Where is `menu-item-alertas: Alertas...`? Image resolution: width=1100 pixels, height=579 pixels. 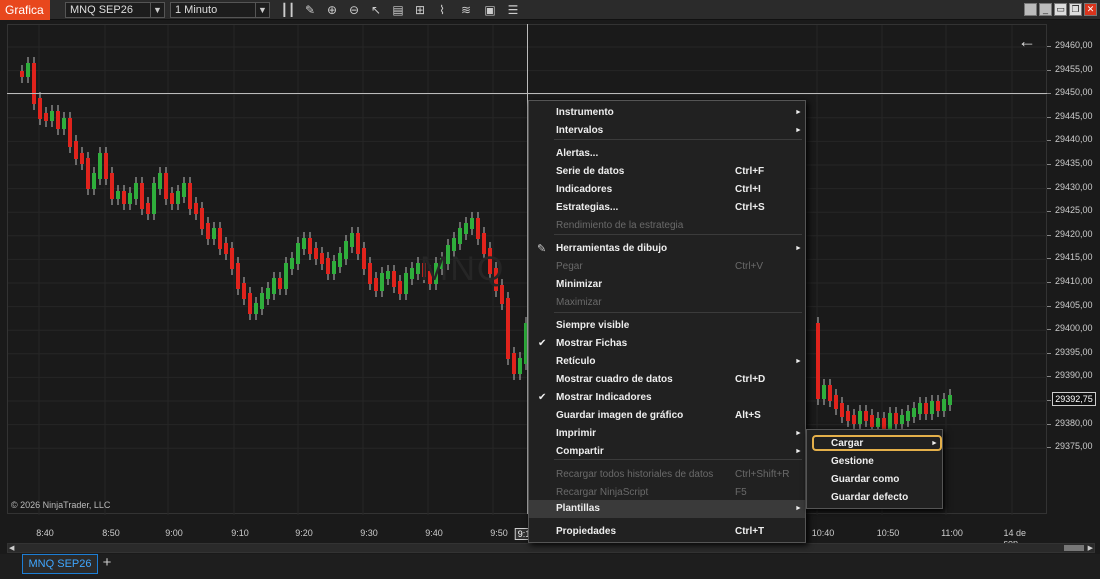
menu-item-alertas: Alertas... is located at coordinates (667, 154).